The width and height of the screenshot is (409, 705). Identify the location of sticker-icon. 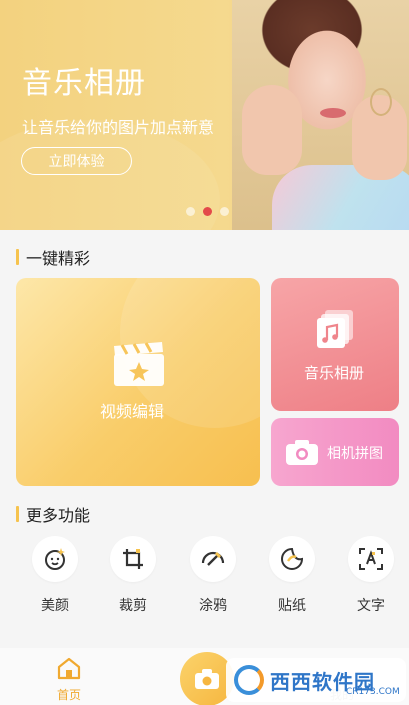
(292, 558).